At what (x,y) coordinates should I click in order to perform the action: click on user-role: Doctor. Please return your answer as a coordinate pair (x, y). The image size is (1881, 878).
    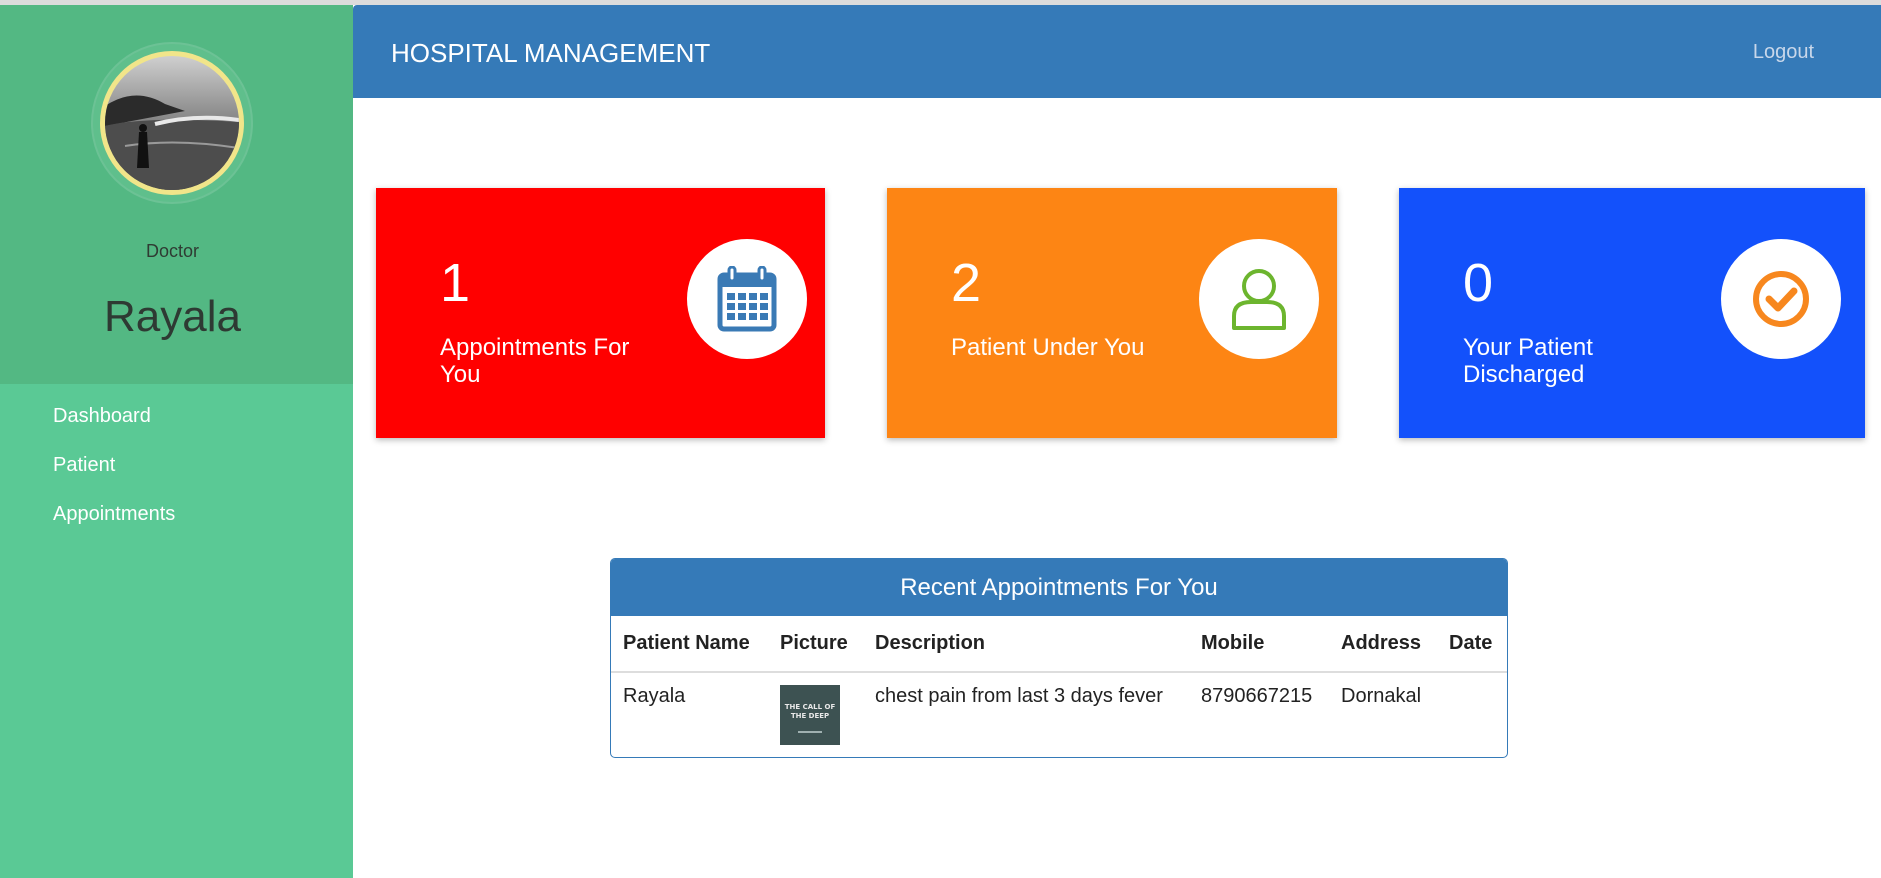
    Looking at the image, I should click on (172, 251).